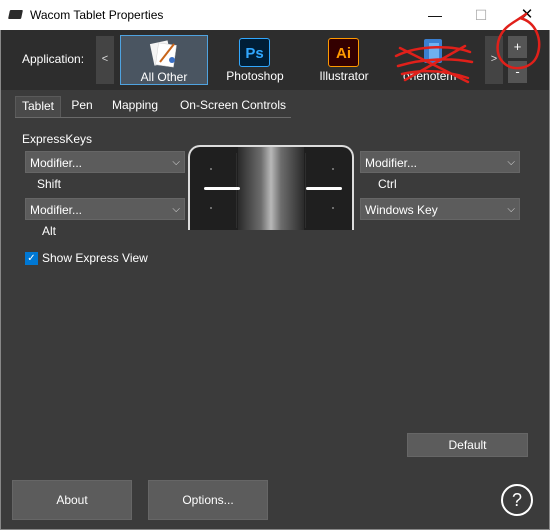 This screenshot has width=550, height=530. I want to click on app-tile-illustrator: Ai Illustrator, so click(344, 60).